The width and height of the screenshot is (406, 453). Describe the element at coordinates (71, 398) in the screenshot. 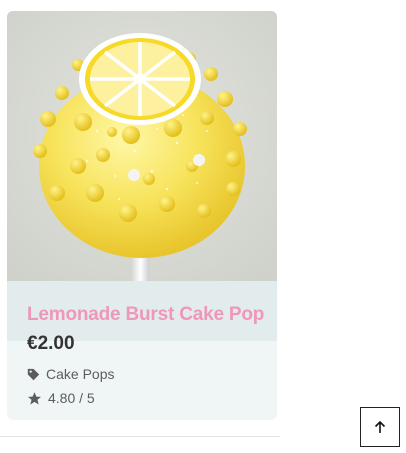

I see `rating-value: 4.80 / 5` at that location.